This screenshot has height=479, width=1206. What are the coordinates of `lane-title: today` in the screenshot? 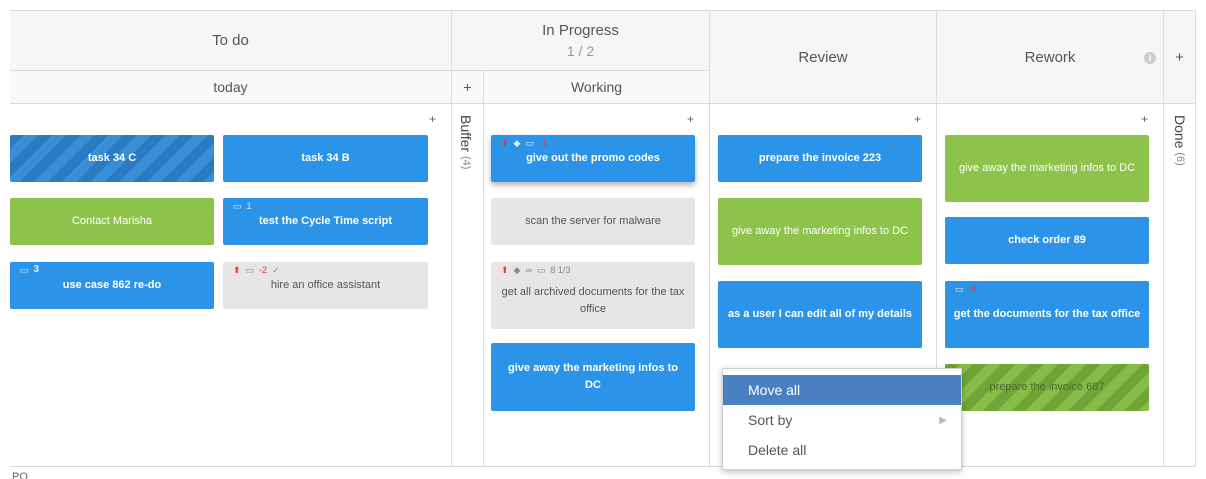 It's located at (230, 87).